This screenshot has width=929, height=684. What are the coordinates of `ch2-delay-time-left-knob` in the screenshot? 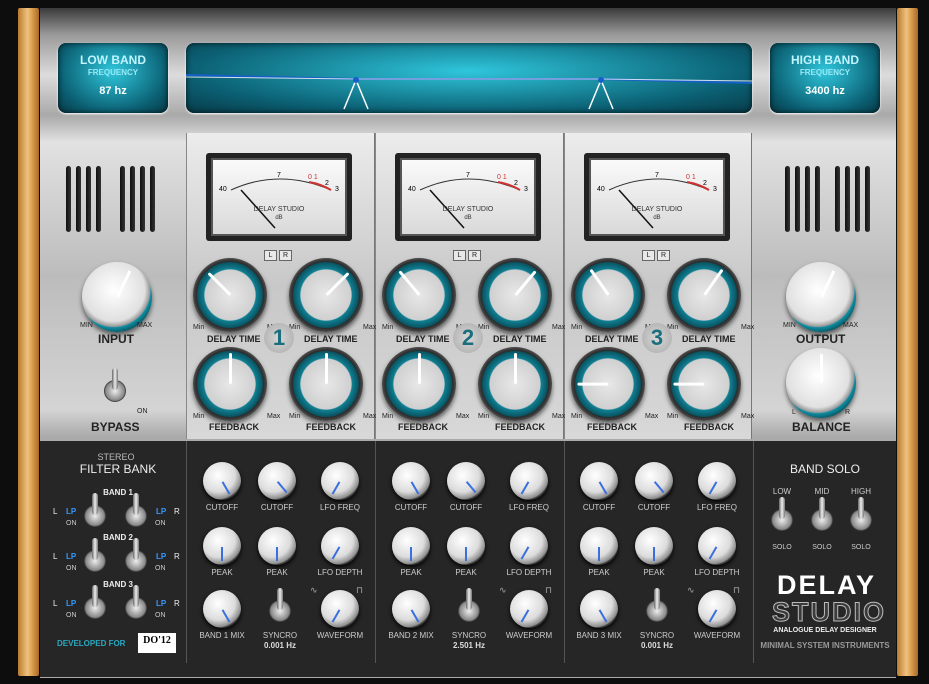 It's located at (419, 295).